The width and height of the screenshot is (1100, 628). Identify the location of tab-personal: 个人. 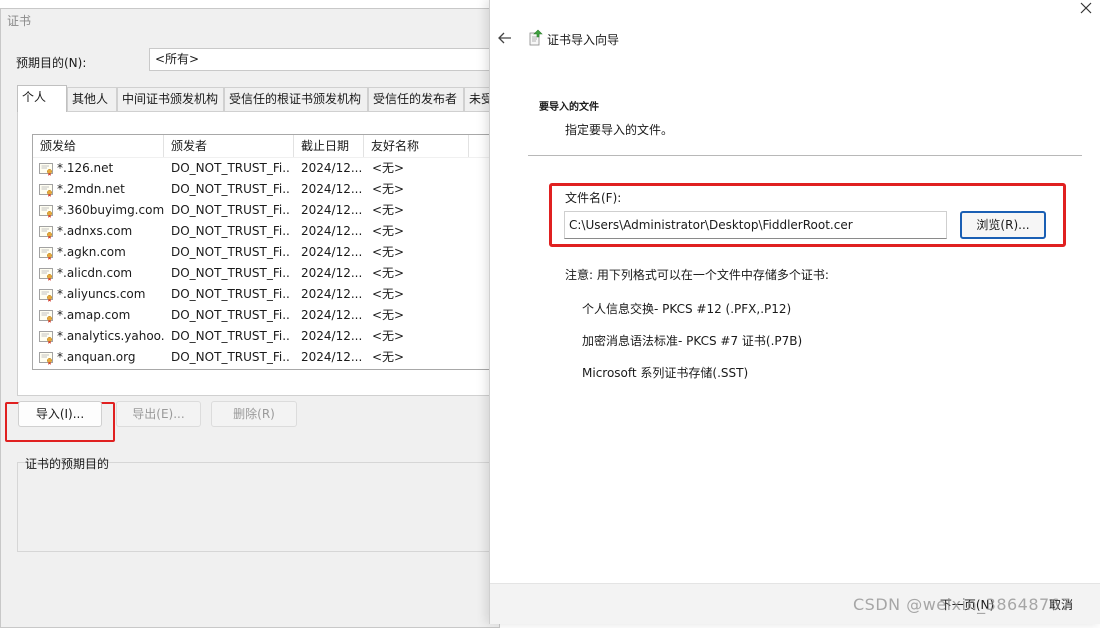
(42, 98).